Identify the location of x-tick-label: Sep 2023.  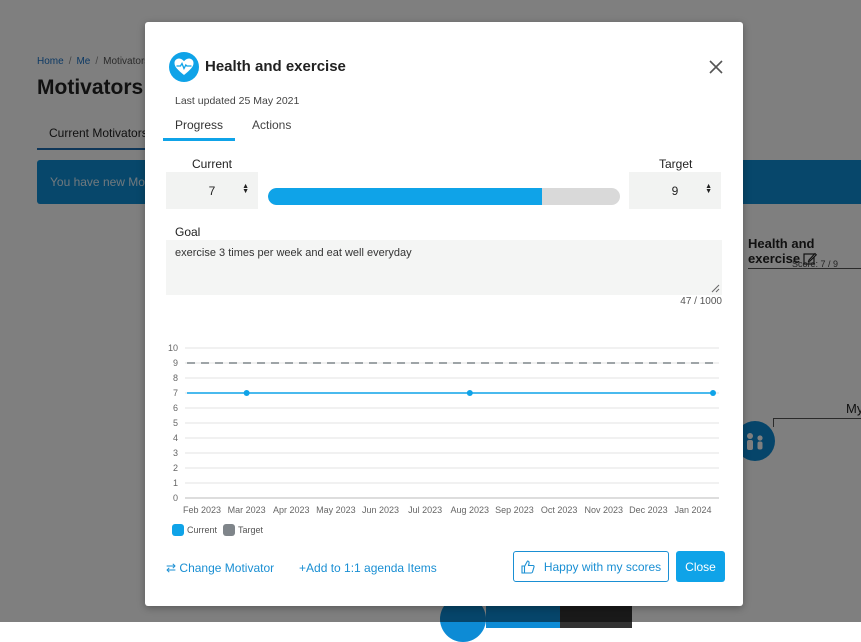
(514, 510).